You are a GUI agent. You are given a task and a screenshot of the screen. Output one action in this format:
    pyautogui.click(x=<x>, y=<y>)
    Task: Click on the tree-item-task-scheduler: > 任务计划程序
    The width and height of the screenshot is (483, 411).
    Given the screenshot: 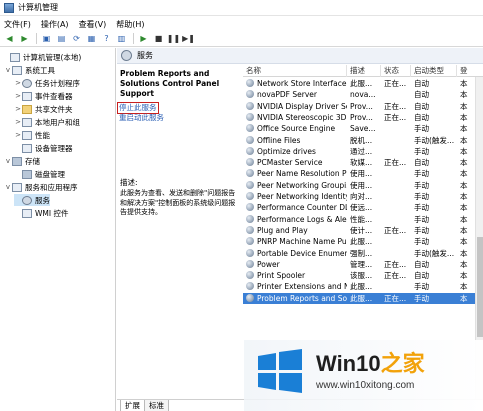 What is the action you would take?
    pyautogui.click(x=47, y=83)
    